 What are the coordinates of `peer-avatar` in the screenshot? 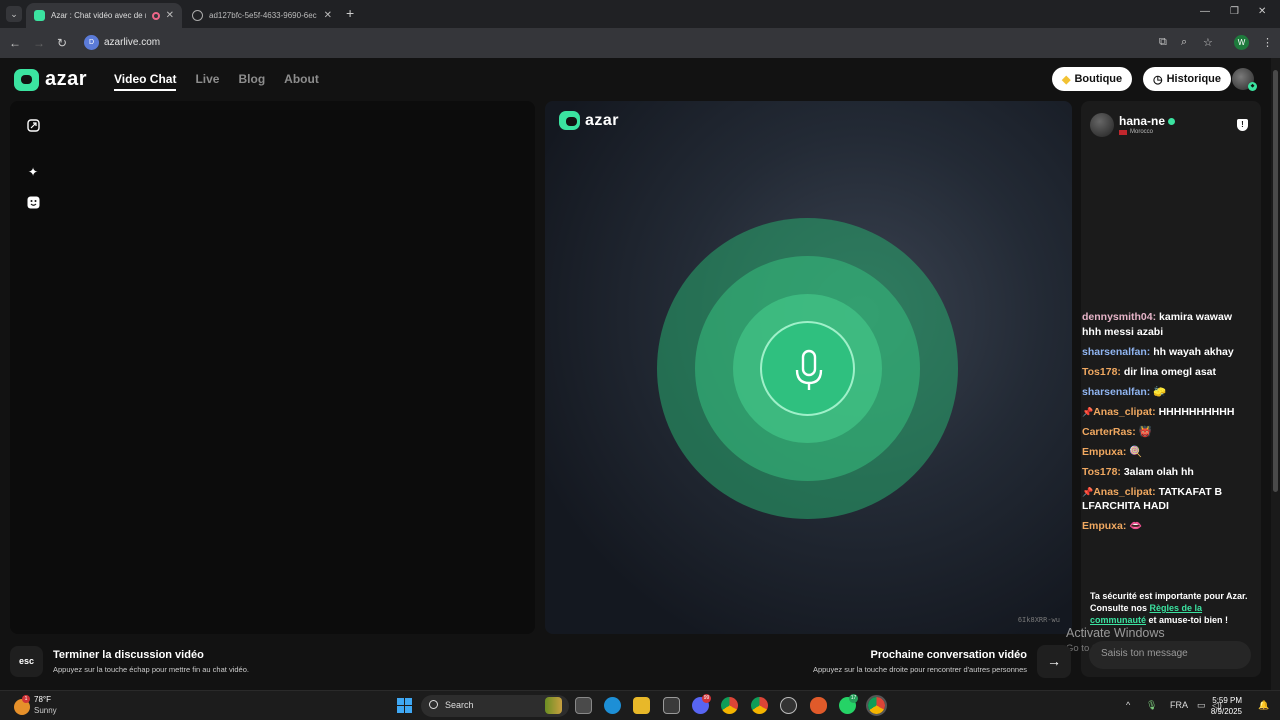 It's located at (1102, 125).